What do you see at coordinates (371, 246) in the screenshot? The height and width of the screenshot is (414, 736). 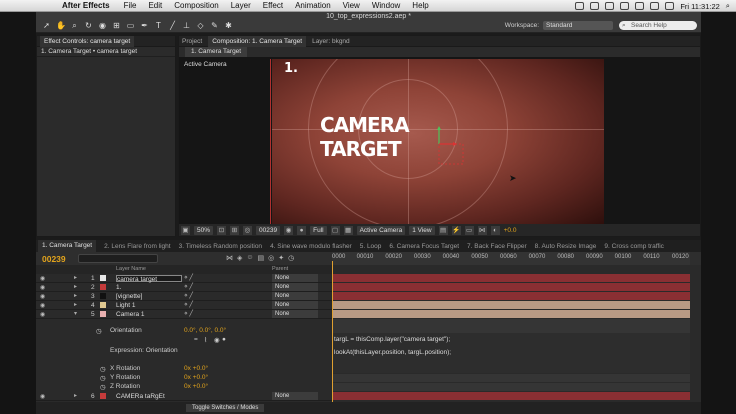 I see `tl-tab-5: 5. Loop` at bounding box center [371, 246].